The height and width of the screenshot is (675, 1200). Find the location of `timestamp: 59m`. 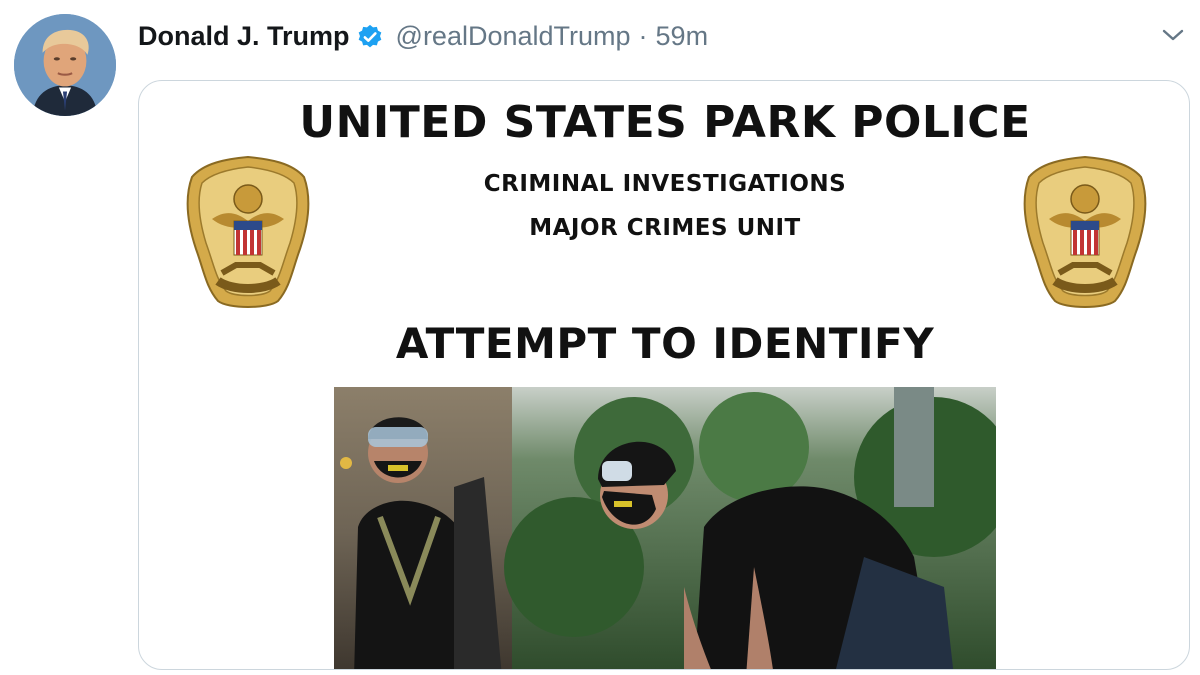

timestamp: 59m is located at coordinates (682, 36).